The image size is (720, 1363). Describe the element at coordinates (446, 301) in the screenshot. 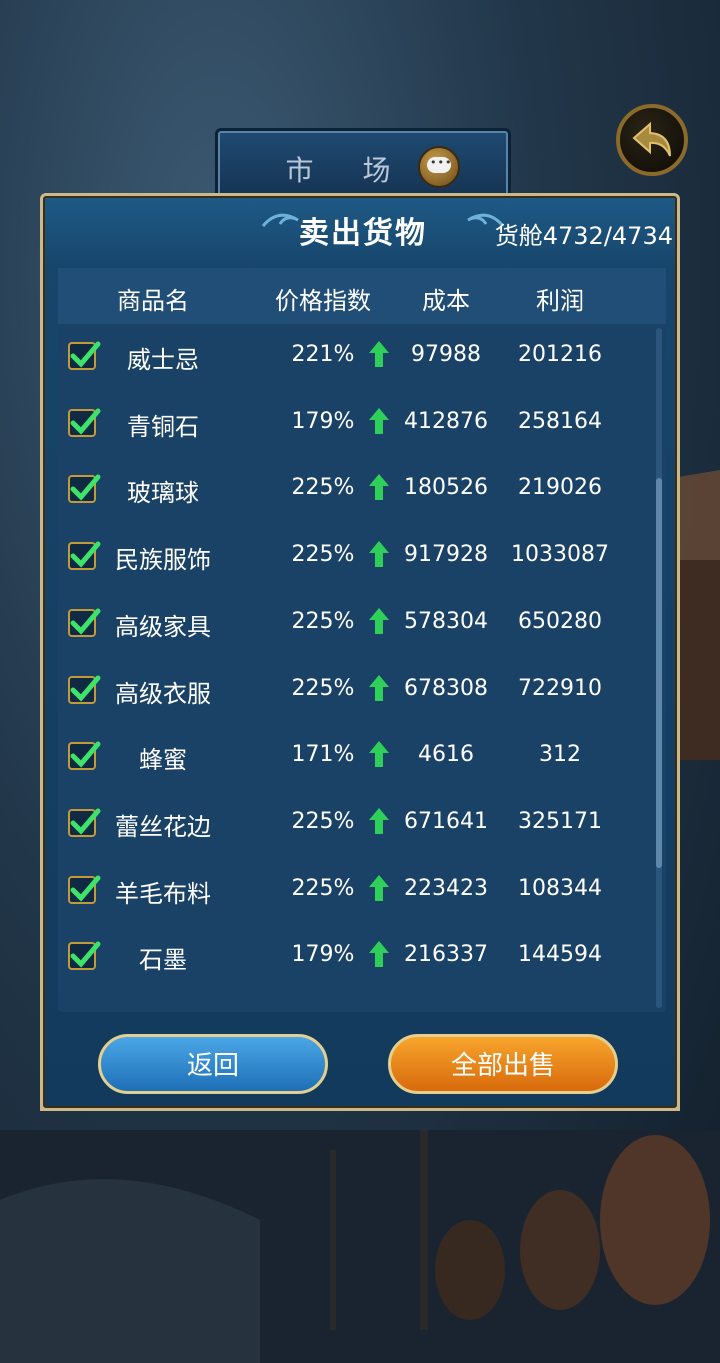

I see `column-header-cost: 成本` at that location.